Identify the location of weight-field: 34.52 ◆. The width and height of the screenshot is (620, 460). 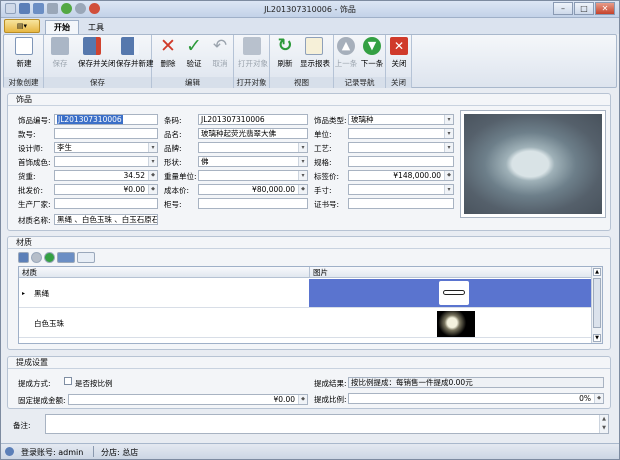
(106, 175).